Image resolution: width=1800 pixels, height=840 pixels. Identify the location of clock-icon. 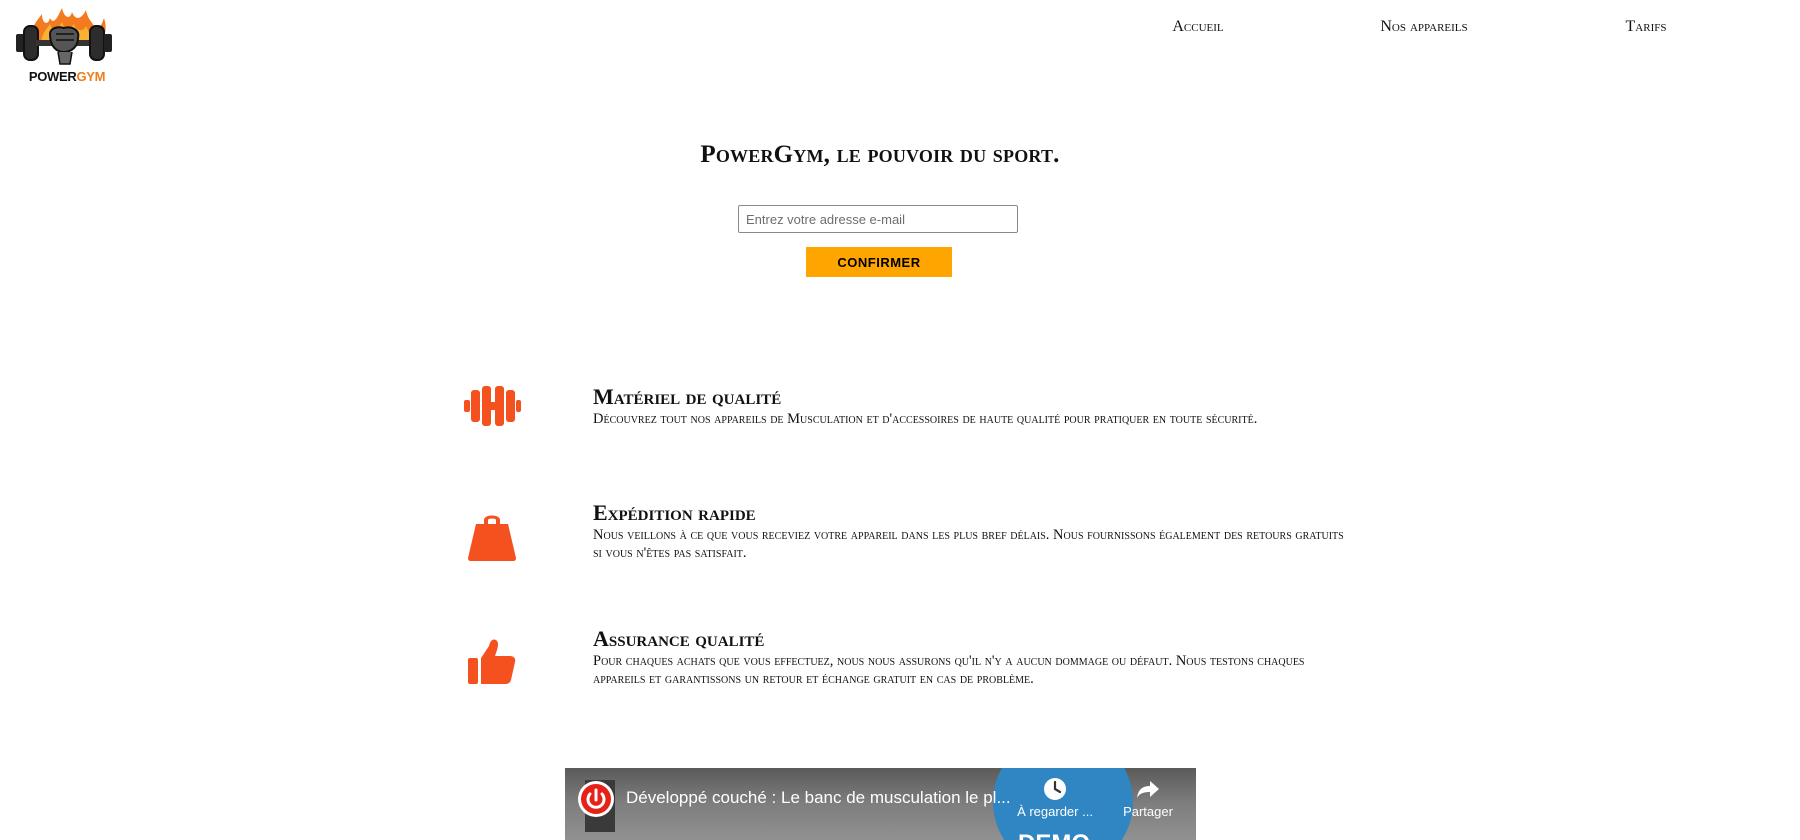
(1055, 789).